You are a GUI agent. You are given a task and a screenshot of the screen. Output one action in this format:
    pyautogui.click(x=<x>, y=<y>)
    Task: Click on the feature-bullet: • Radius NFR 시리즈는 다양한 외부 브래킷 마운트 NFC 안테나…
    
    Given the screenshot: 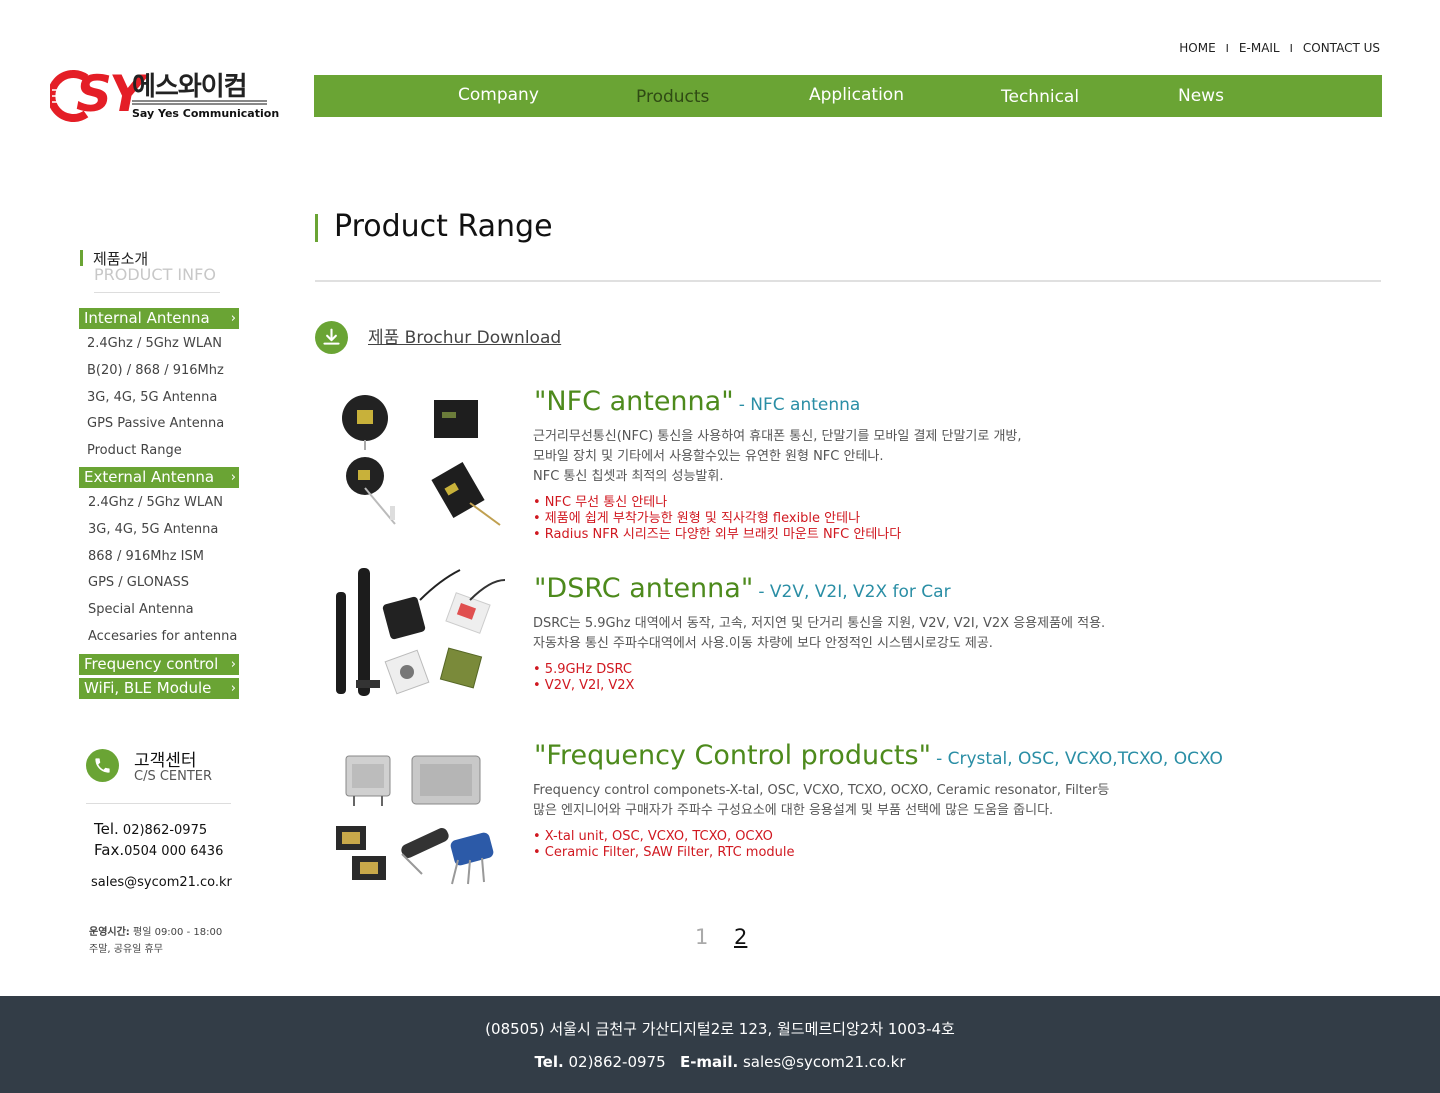 What is the action you would take?
    pyautogui.click(x=717, y=534)
    